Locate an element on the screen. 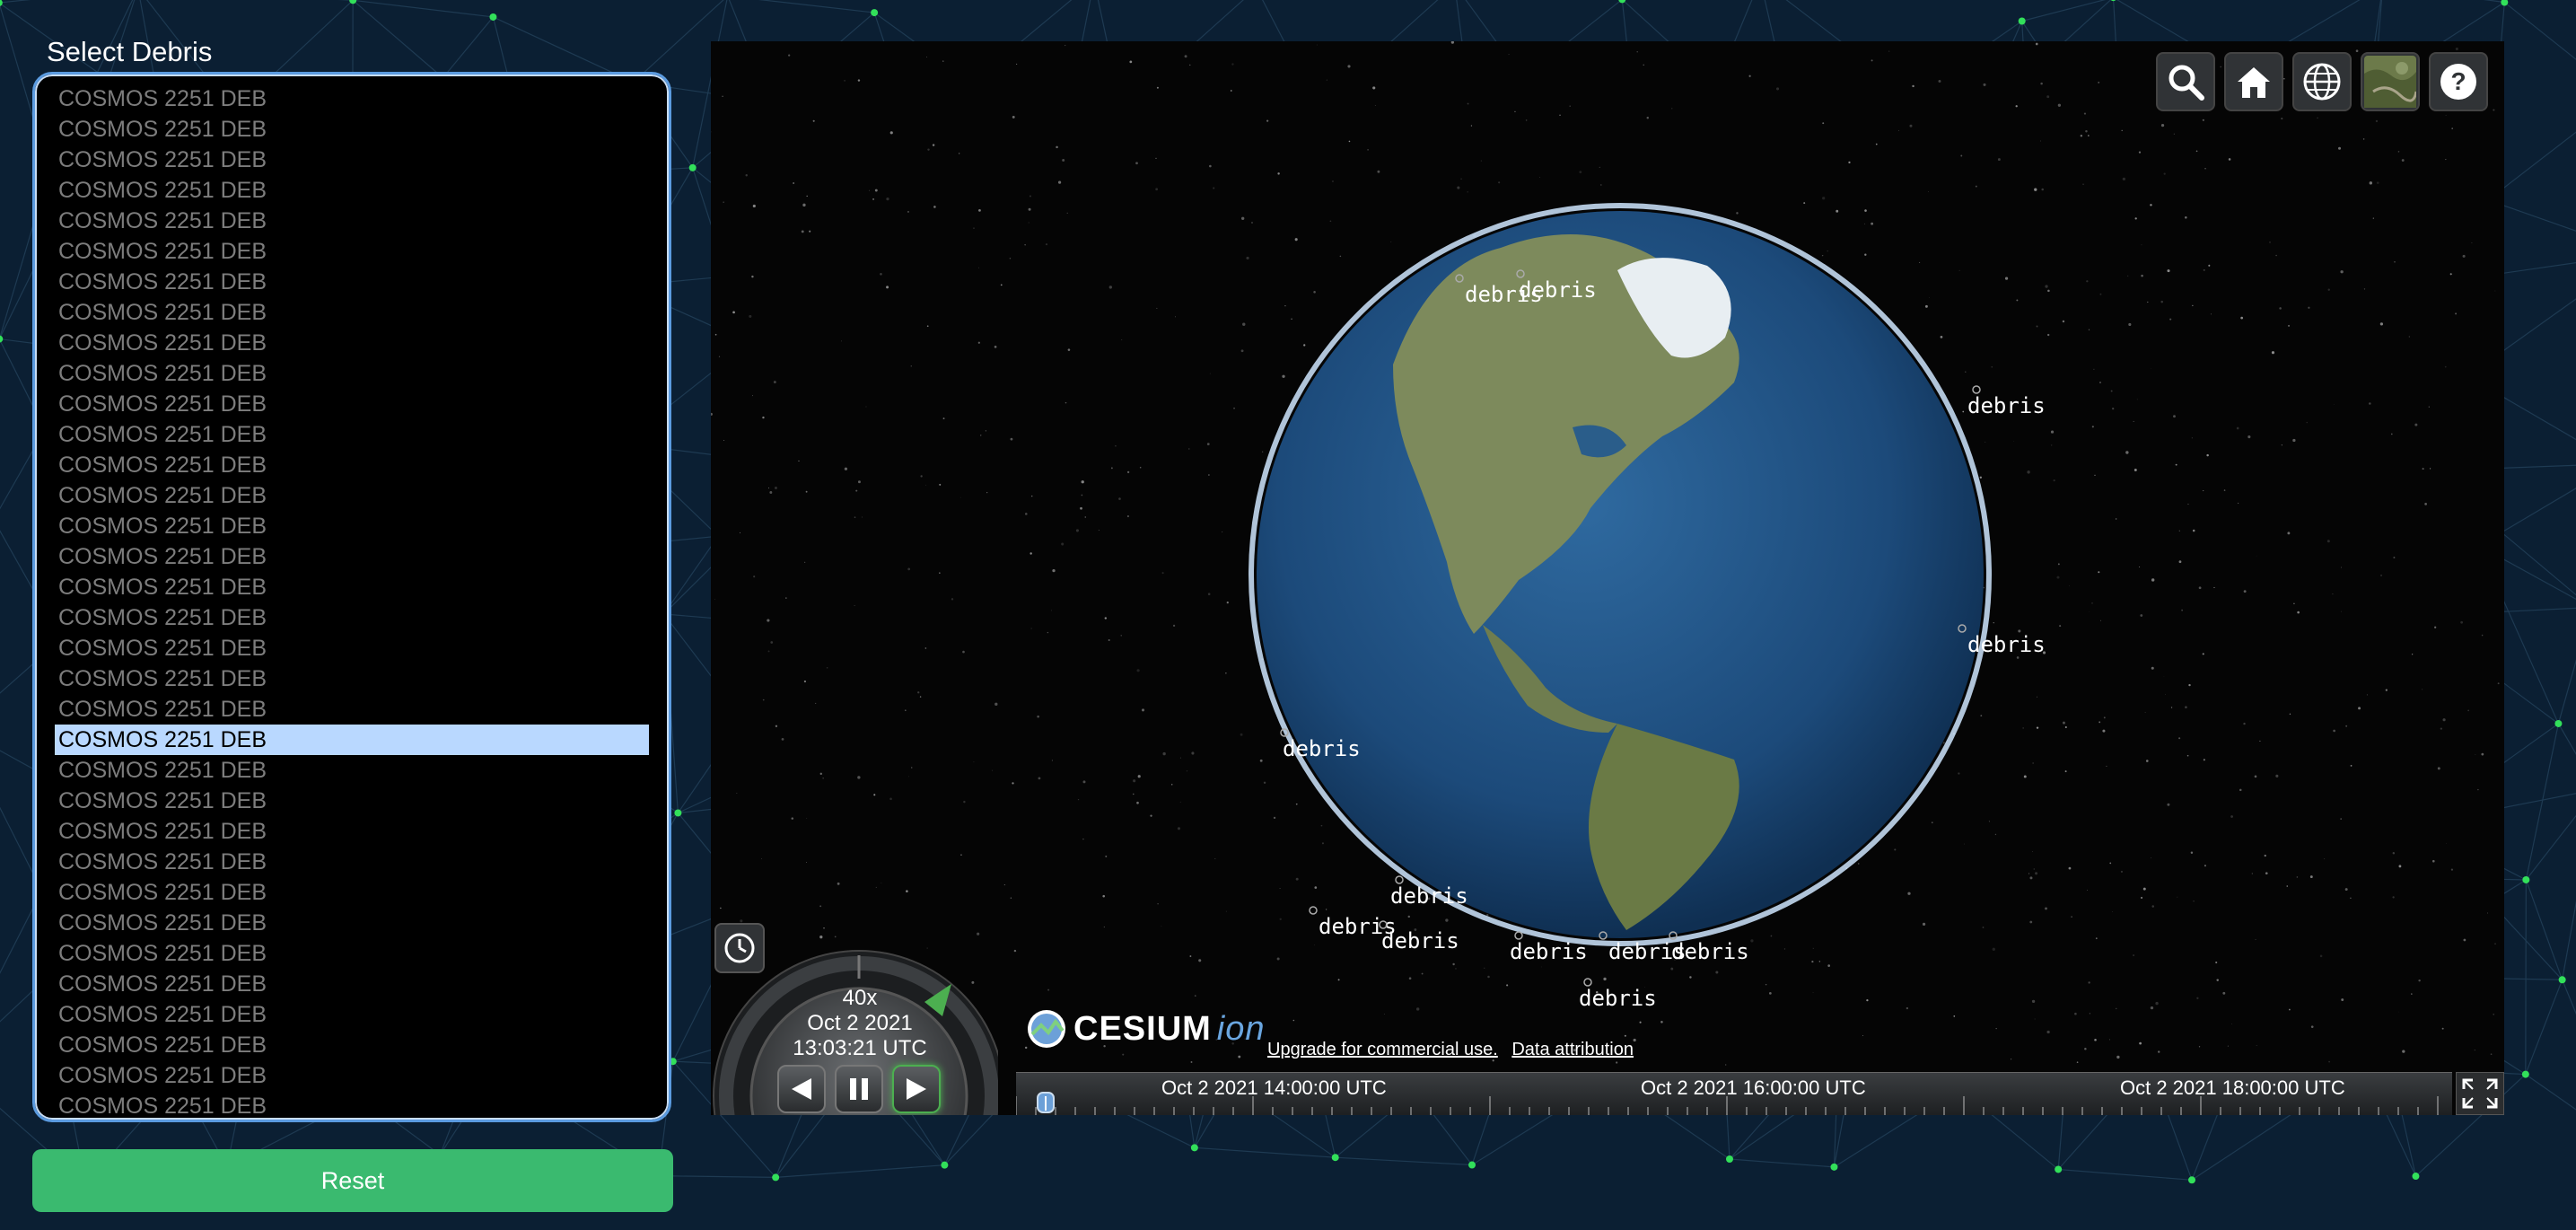 The image size is (2576, 1230). base-layer-picker-button is located at coordinates (2390, 81).